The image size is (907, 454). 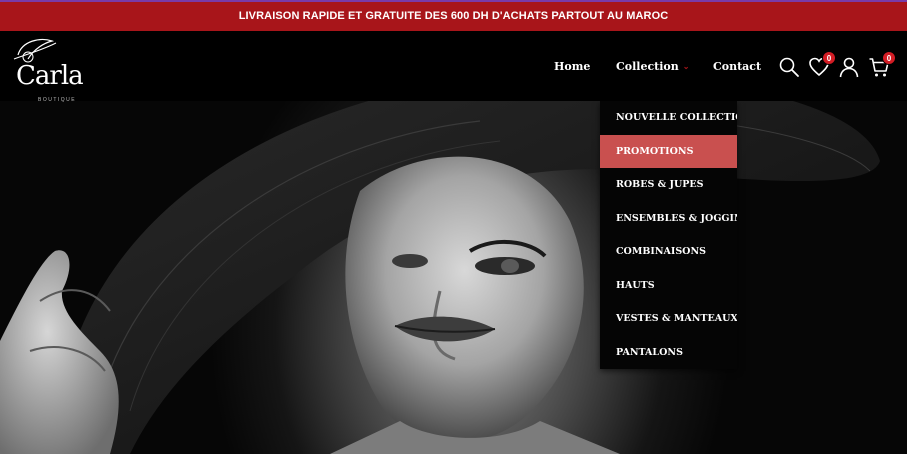 I want to click on cart-button: 0, so click(x=882, y=64).